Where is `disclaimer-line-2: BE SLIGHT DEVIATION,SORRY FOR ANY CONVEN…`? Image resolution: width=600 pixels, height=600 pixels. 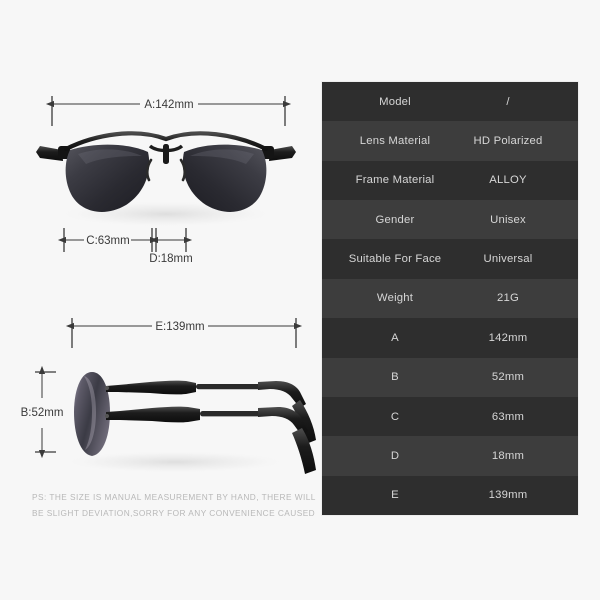
disclaimer-line-2: BE SLIGHT DEVIATION,SORRY FOR ANY CONVEN… is located at coordinates (174, 512).